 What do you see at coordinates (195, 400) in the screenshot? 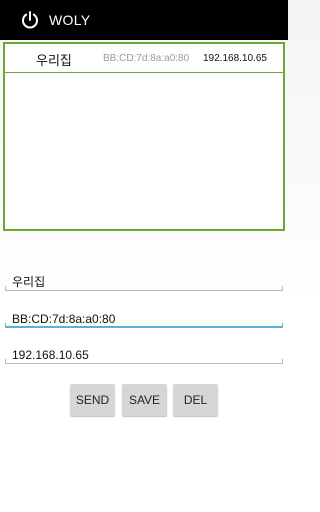
I see `delete-button: DEL` at bounding box center [195, 400].